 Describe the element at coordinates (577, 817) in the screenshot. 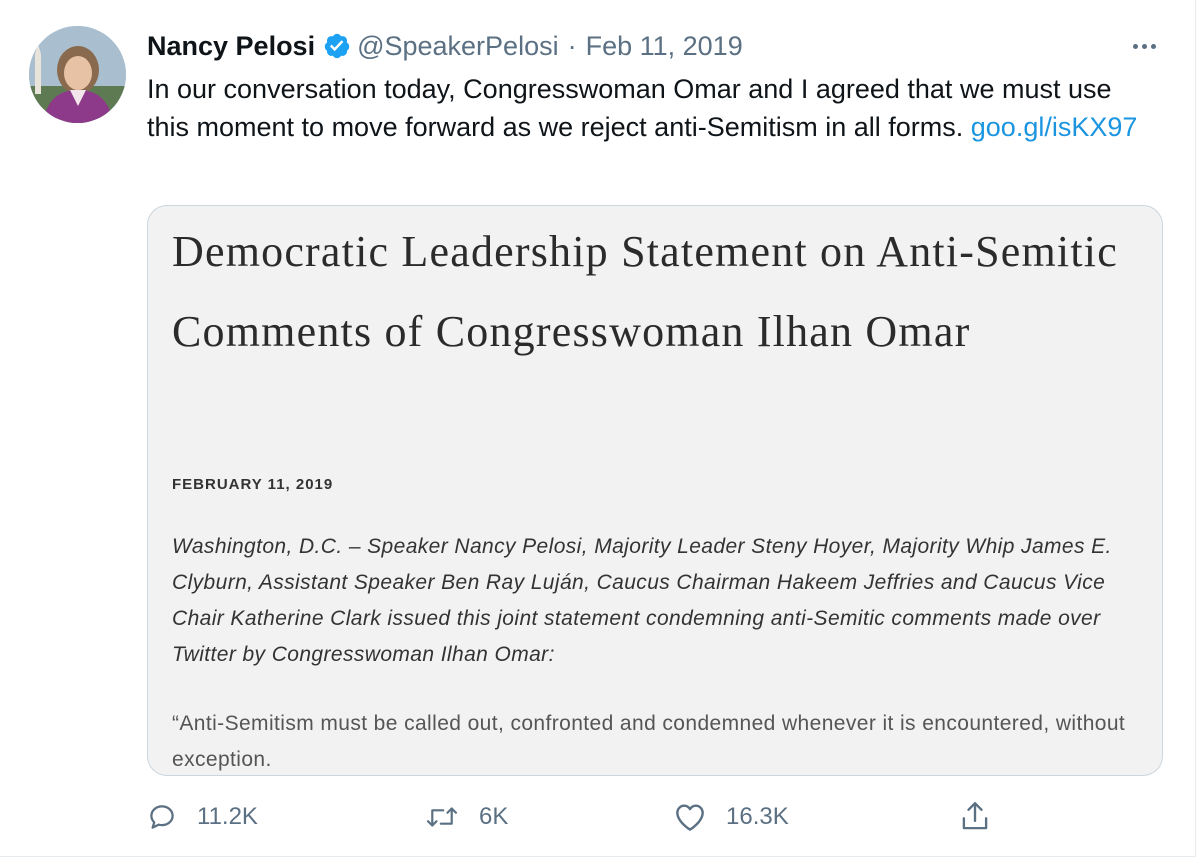

I see `tweet-actions: 11.2K 6K 16.3K` at that location.